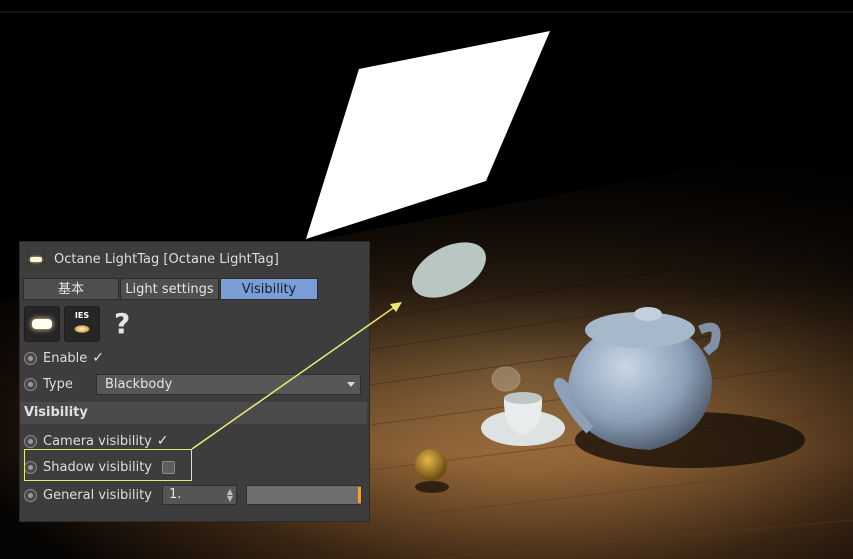  What do you see at coordinates (36, 259) in the screenshot?
I see `light-tag-icon` at bounding box center [36, 259].